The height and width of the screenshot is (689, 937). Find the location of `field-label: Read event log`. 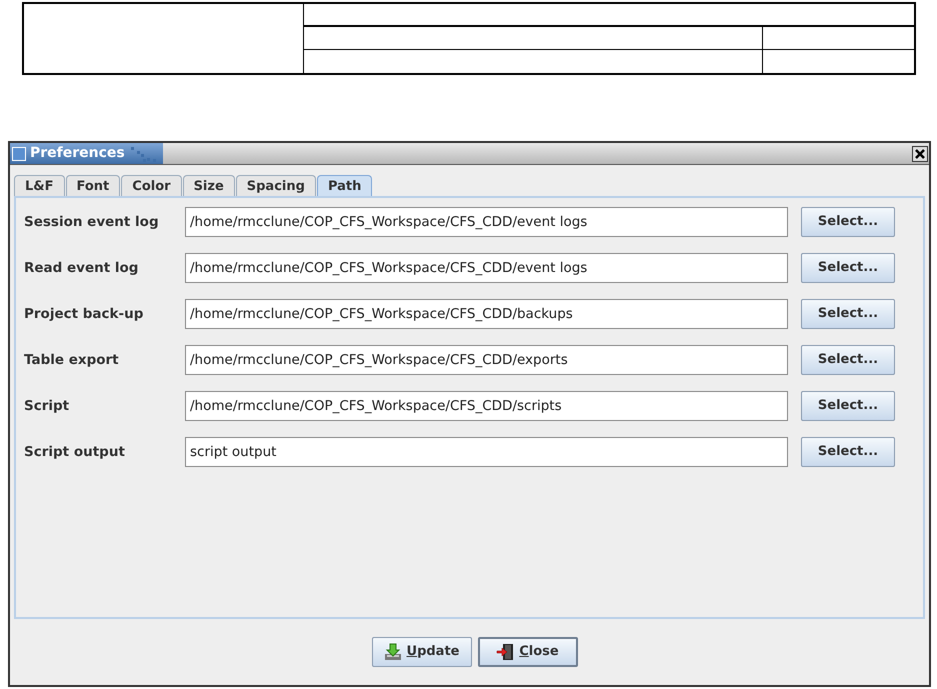

field-label: Read event log is located at coordinates (82, 268).